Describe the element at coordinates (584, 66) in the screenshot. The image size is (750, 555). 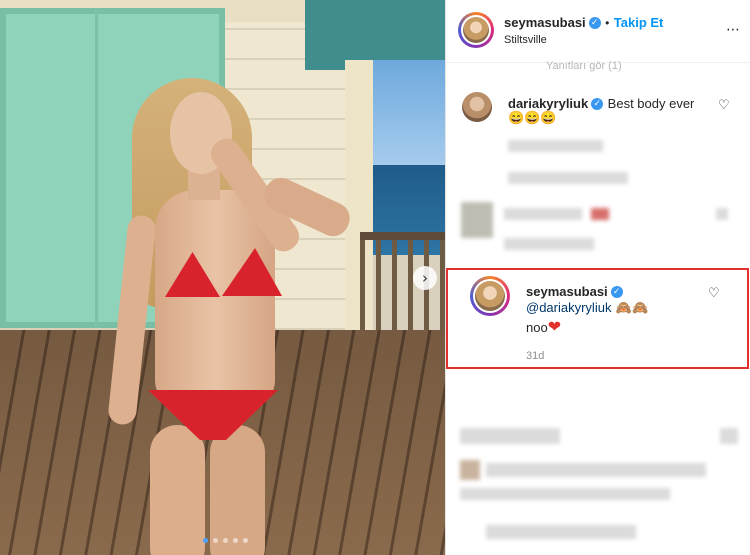
I see `view-replies-link: Yanıtları gör (1)` at that location.